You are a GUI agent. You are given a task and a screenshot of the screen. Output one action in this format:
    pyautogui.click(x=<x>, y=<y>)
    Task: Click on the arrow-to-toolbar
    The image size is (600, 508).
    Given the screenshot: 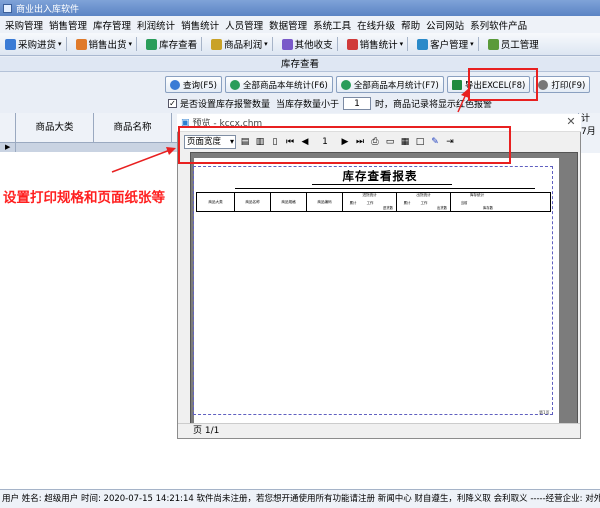 What is the action you would take?
    pyautogui.click(x=141, y=161)
    